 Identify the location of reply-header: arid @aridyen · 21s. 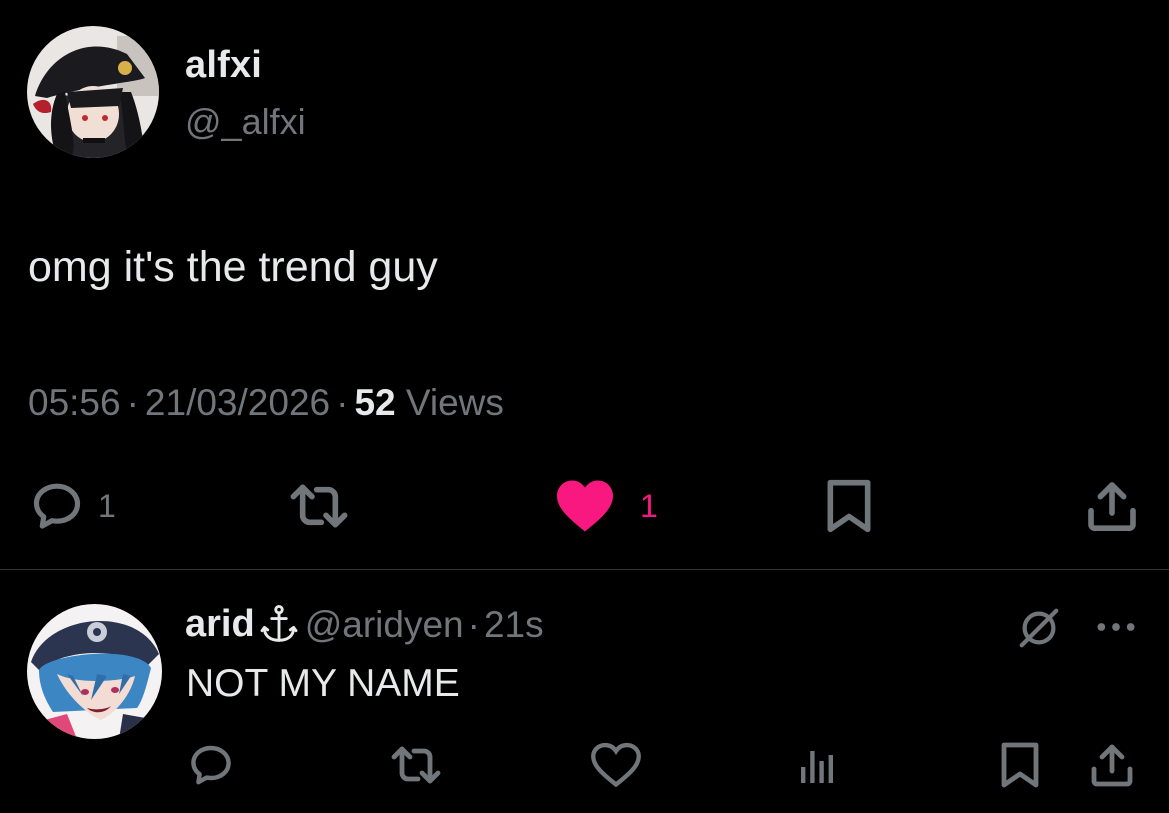
(364, 624).